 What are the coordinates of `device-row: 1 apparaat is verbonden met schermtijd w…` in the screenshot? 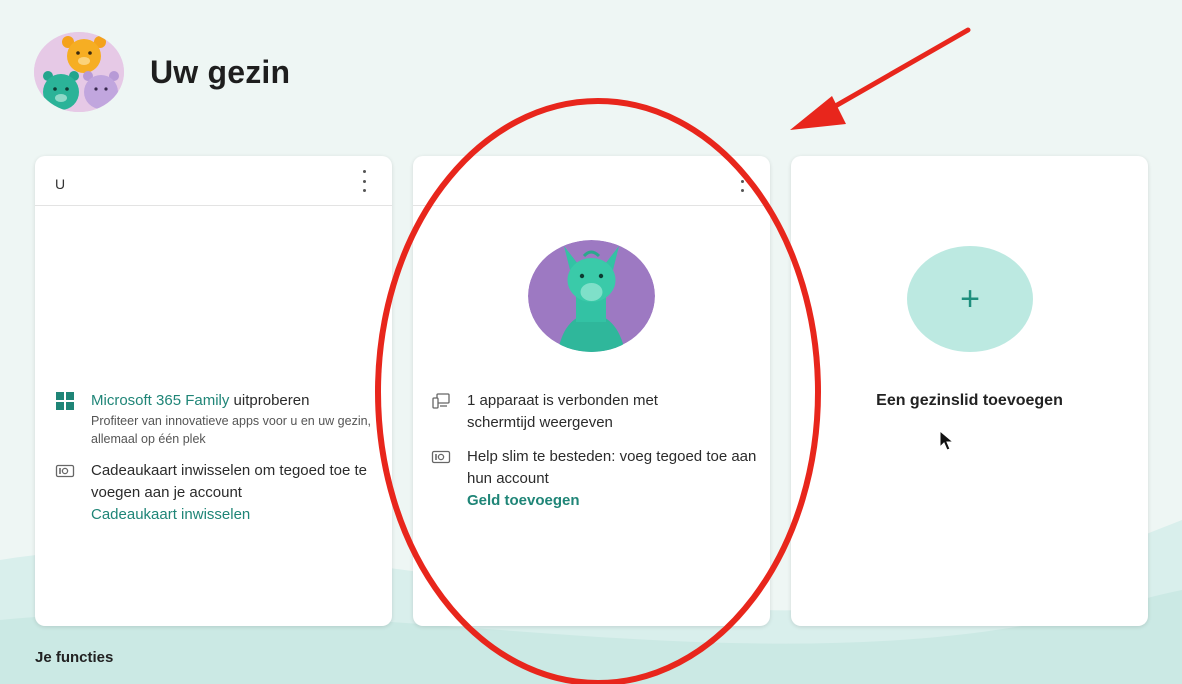 It's located at (596, 412).